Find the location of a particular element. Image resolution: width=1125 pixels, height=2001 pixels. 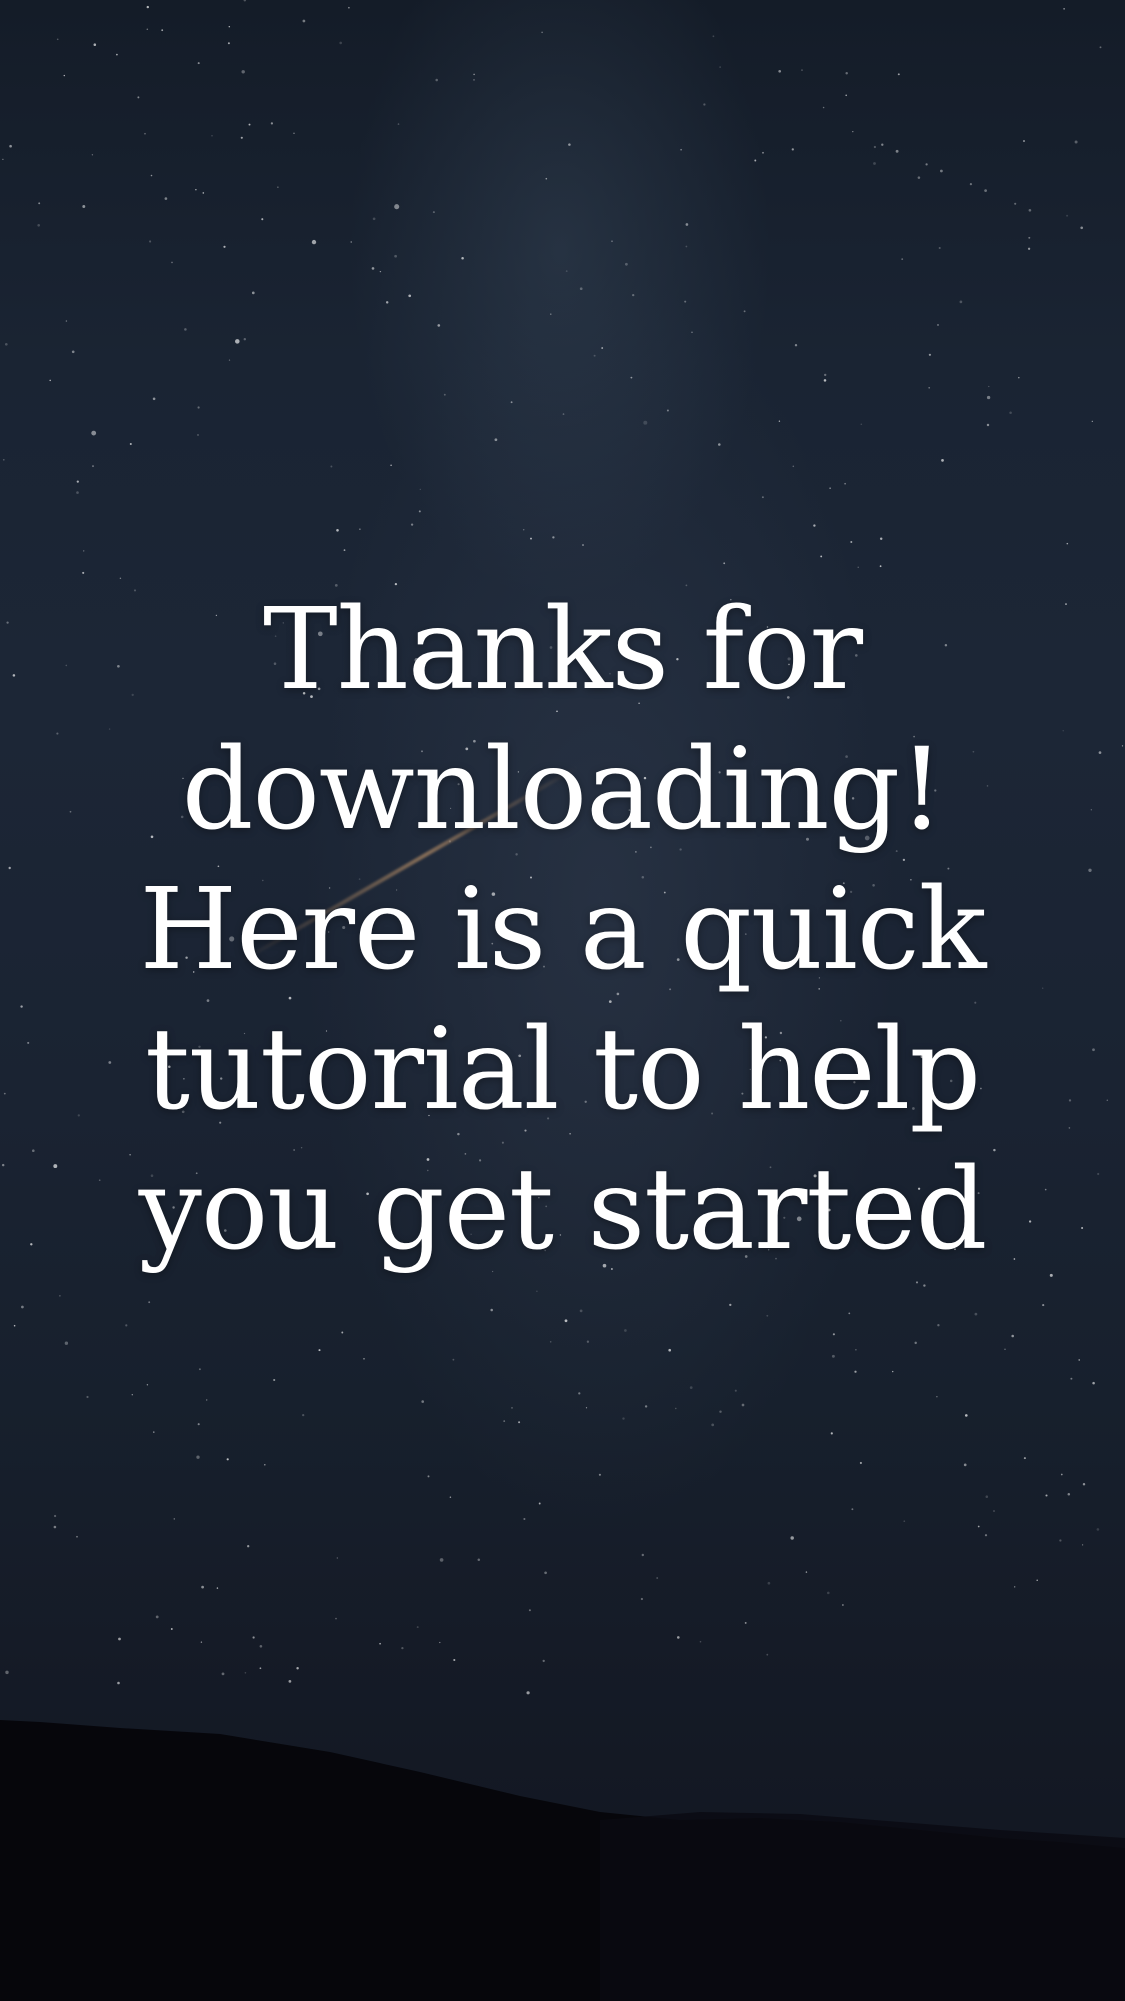

welcome-line-1: Thanks for is located at coordinates (562, 650).